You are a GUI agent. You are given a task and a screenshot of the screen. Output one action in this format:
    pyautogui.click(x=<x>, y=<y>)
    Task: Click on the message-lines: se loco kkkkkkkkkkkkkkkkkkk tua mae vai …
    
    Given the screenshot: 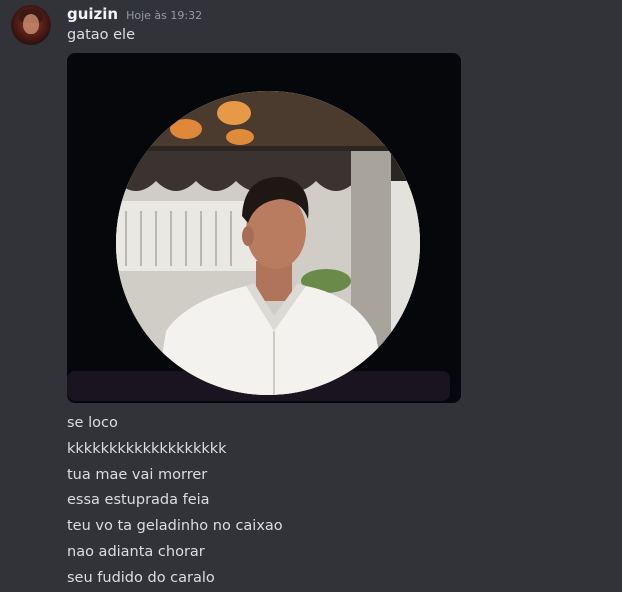 What is the action you would take?
    pyautogui.click(x=175, y=501)
    